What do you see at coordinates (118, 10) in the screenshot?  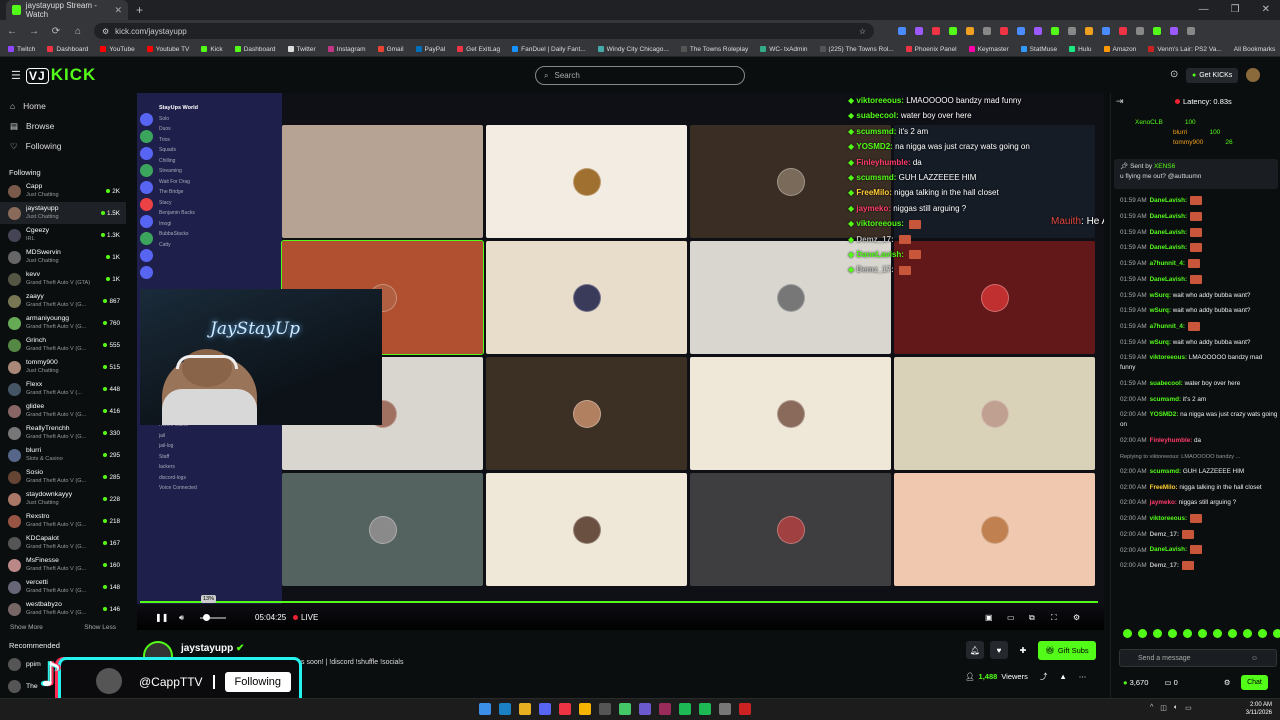 I see `close-tab-icon: ✕` at bounding box center [118, 10].